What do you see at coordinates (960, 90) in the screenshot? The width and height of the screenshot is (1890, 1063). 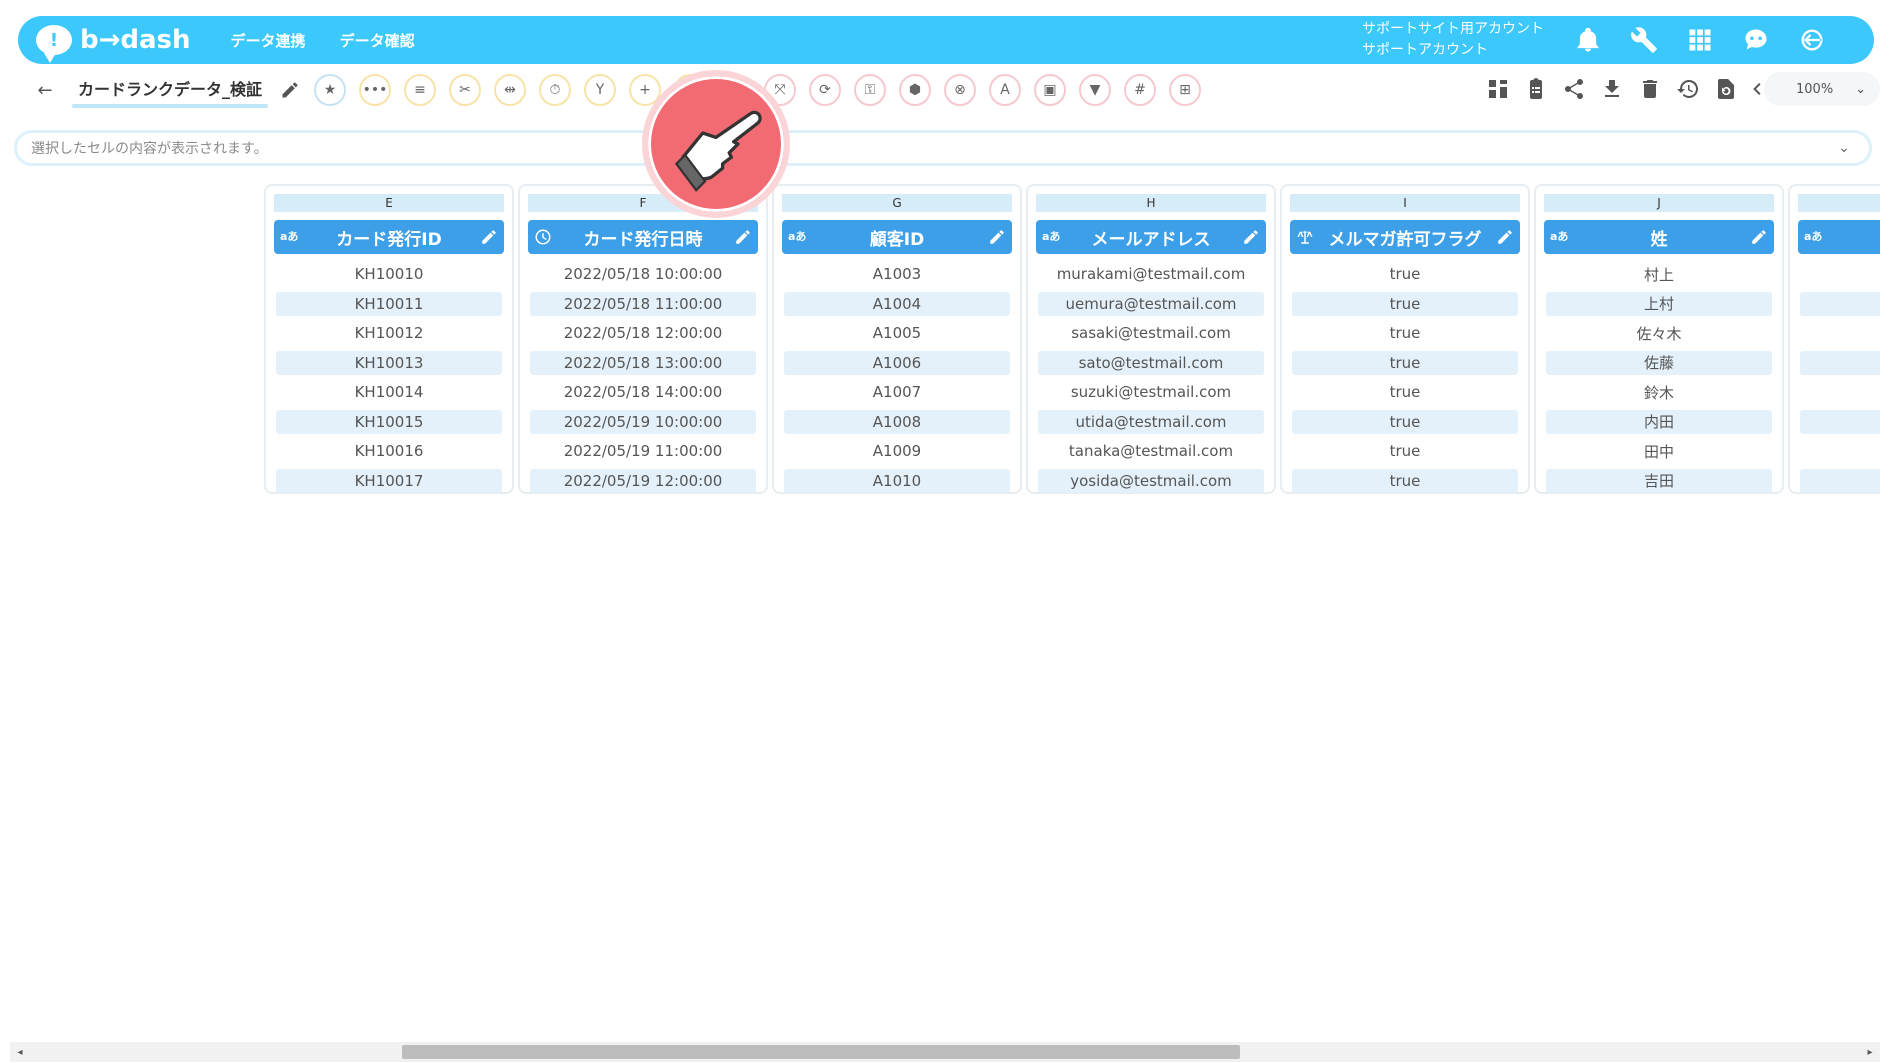 I see `cancel-circle-icon: ⊗` at bounding box center [960, 90].